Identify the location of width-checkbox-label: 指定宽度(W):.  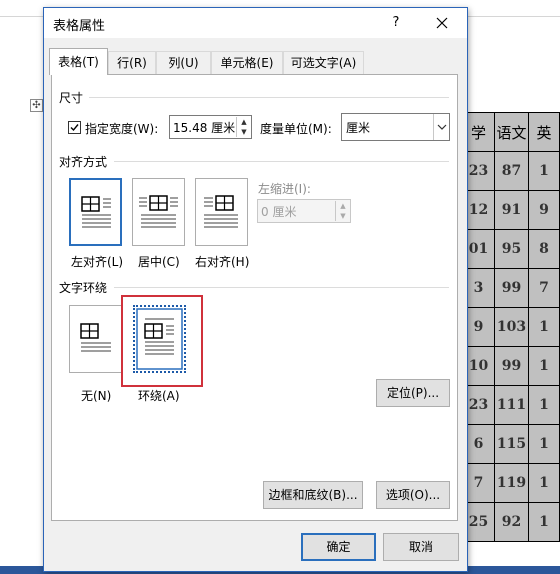
(122, 129).